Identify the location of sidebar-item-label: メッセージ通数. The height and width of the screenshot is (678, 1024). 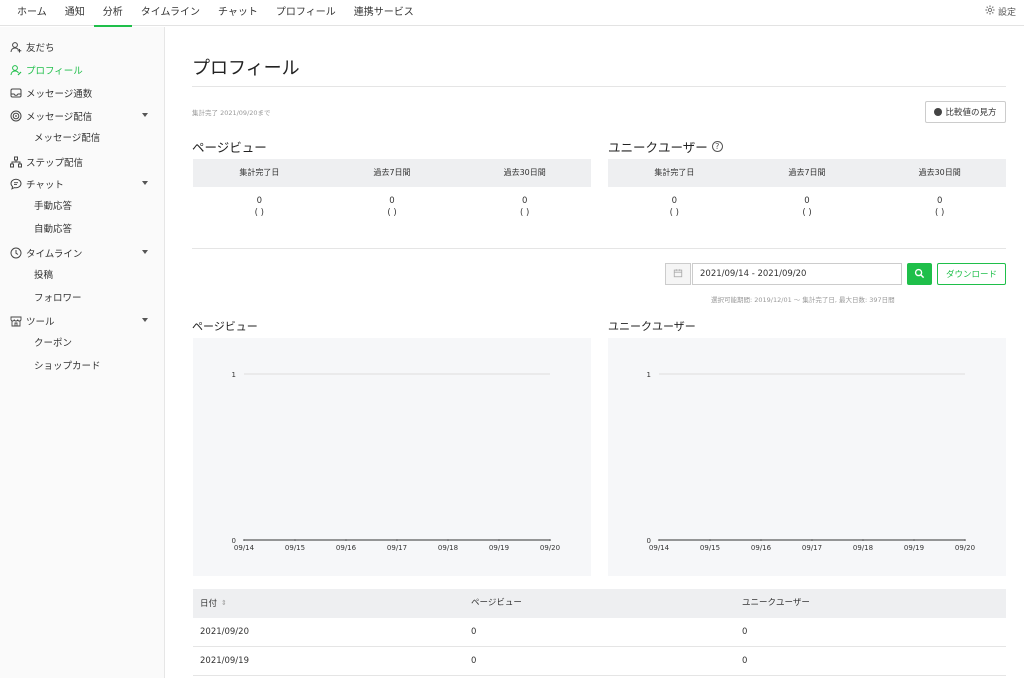
(59, 94).